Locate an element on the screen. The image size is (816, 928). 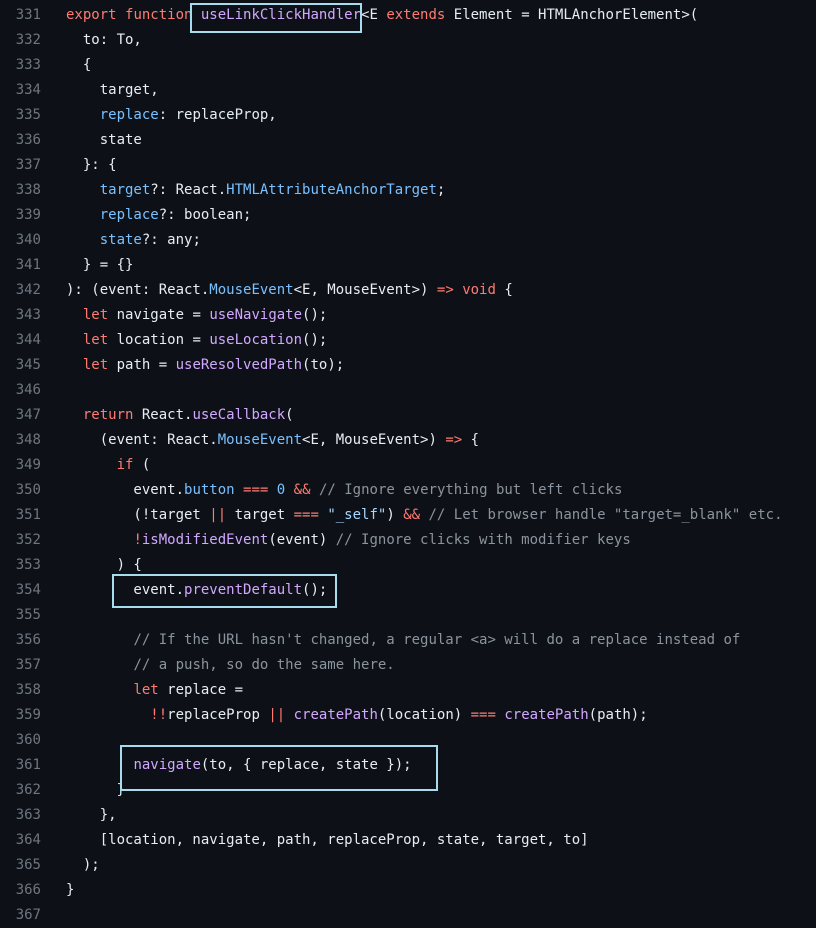
line-number: 334 is located at coordinates (20, 90).